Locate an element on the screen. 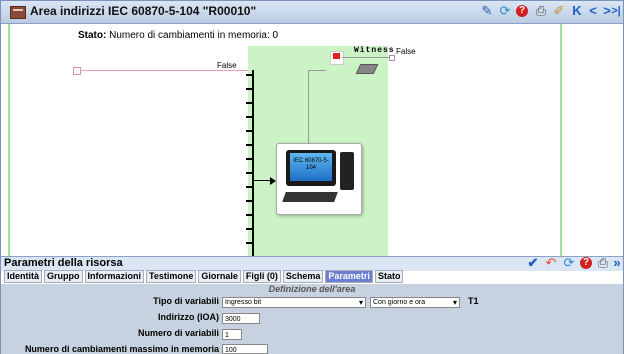  section-title: Definizione dell'area is located at coordinates (312, 289).